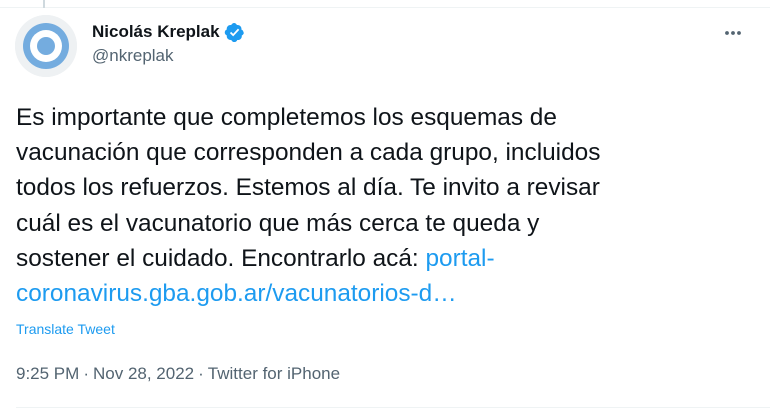 The width and height of the screenshot is (770, 416). What do you see at coordinates (156, 32) in the screenshot?
I see `author-display-name: Nicolás Kreplak` at bounding box center [156, 32].